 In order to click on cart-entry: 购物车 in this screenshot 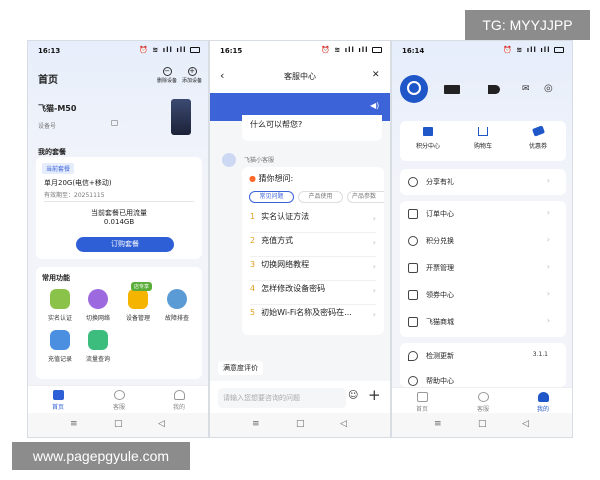, I will do `click(483, 138)`.